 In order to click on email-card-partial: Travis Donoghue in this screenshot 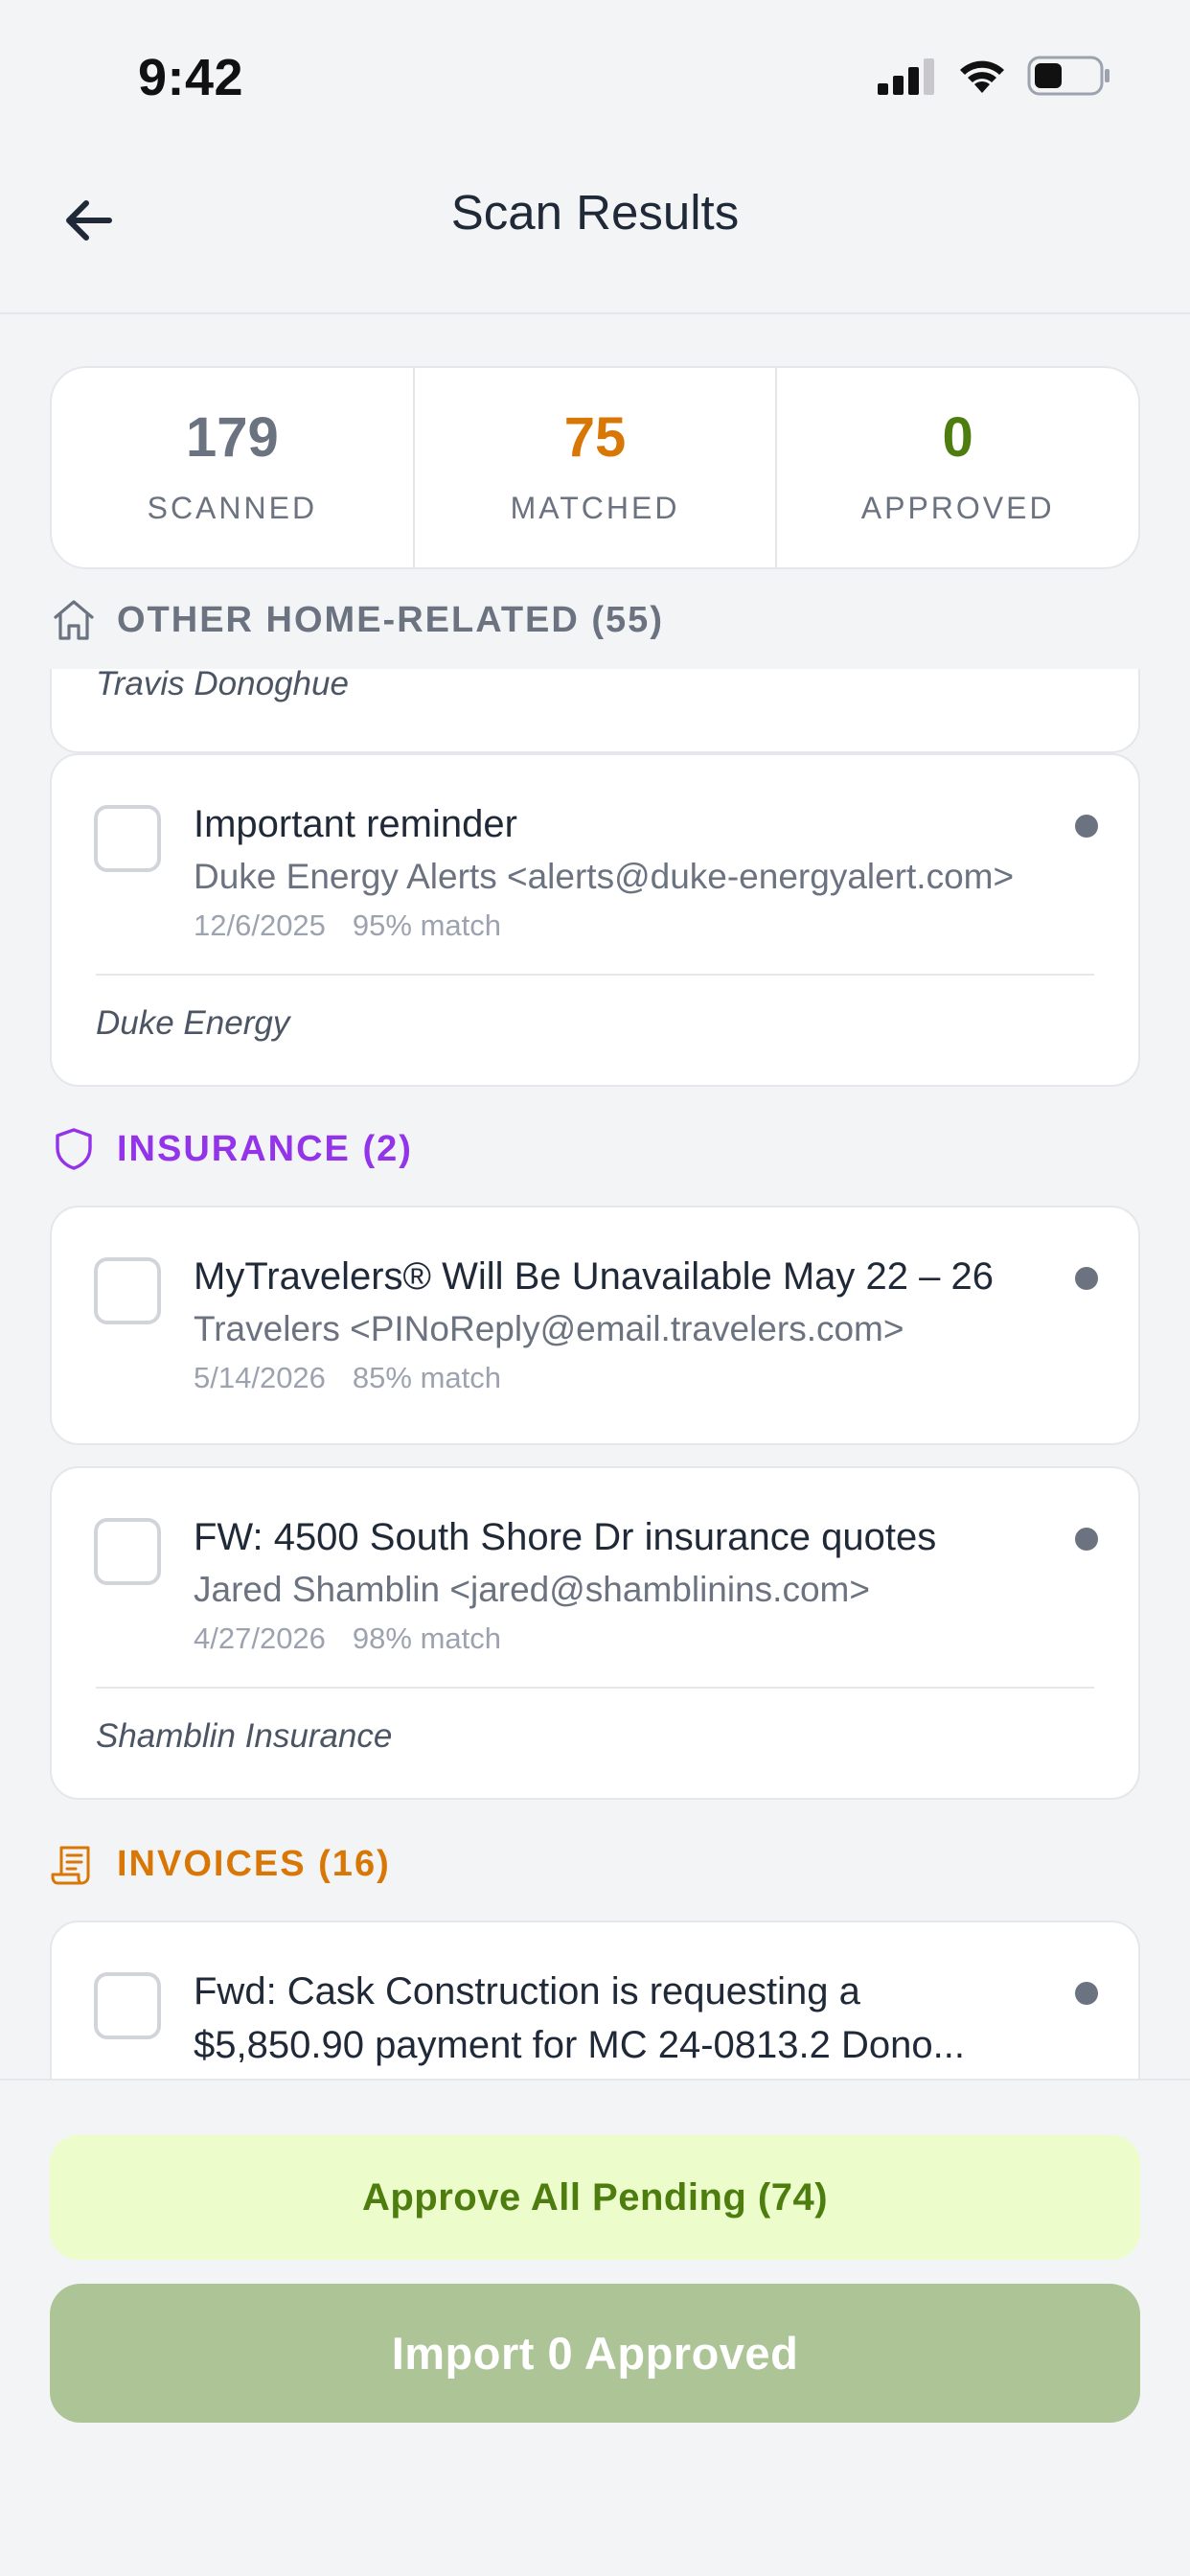, I will do `click(595, 711)`.